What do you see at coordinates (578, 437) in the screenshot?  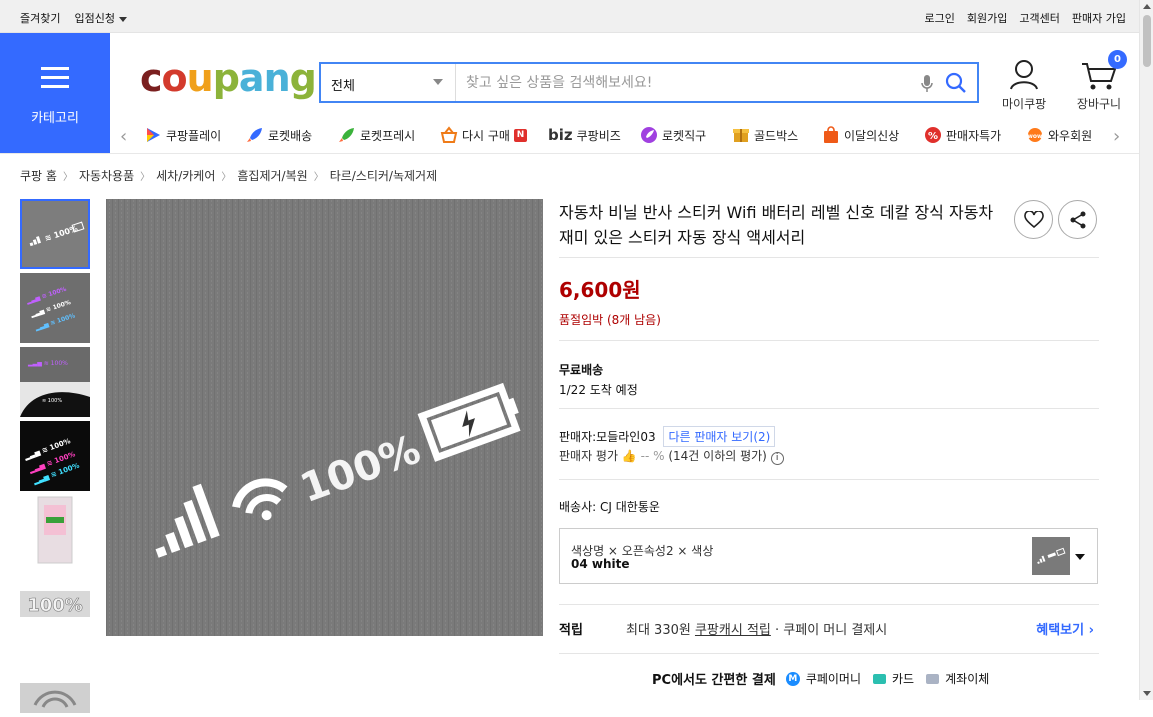 I see `seller-prefix: 판매자:` at bounding box center [578, 437].